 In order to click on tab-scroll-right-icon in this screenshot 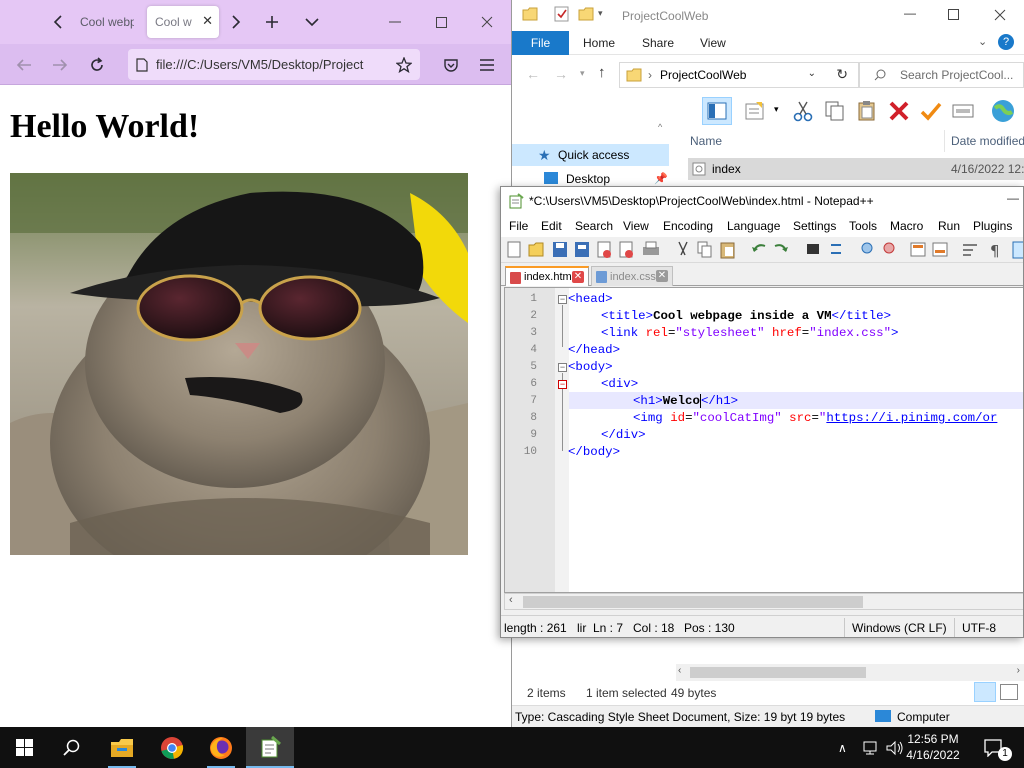, I will do `click(236, 22)`.